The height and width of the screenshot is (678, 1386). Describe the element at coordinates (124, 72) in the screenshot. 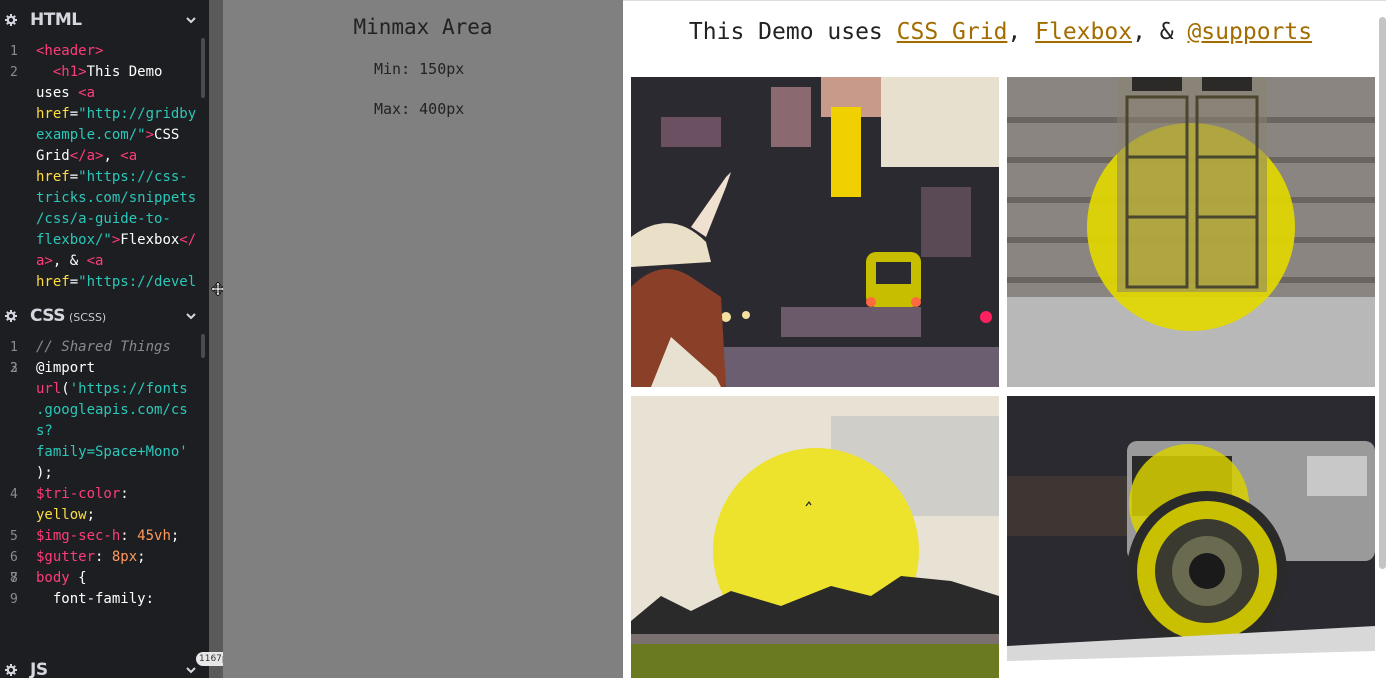

I see `code-token: This Demo` at that location.